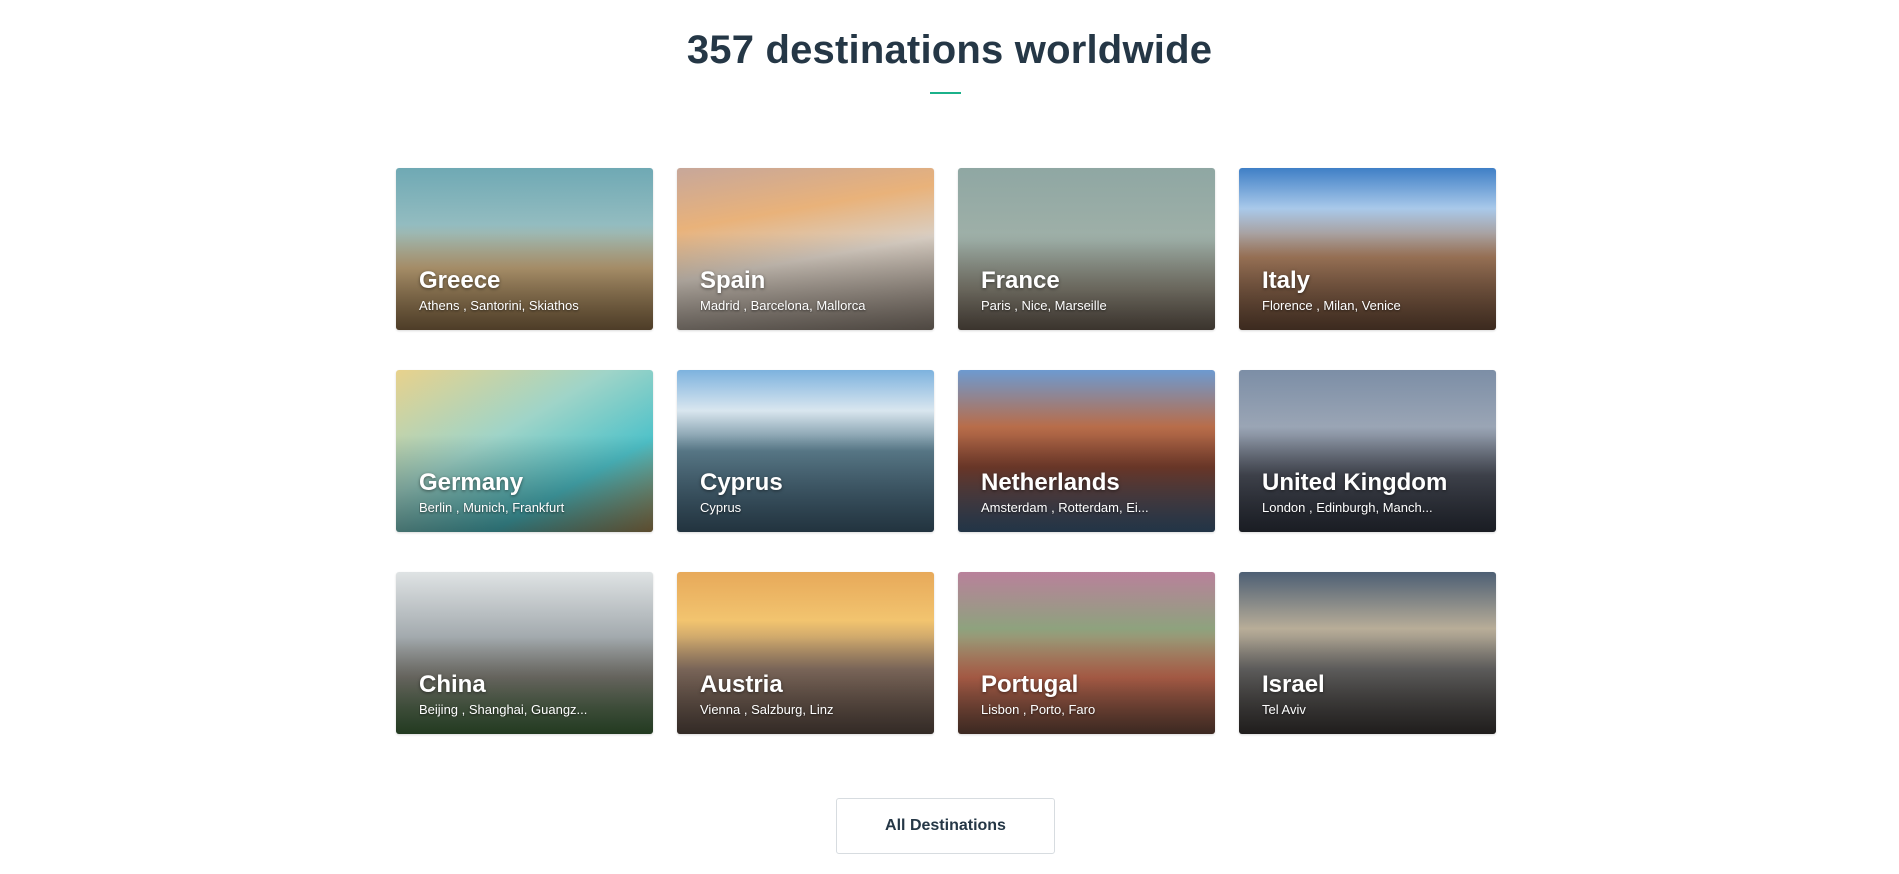 Image resolution: width=1899 pixels, height=874 pixels. I want to click on destination-card-spain: Spain Madrid , Barcelona, Mallorca, so click(805, 249).